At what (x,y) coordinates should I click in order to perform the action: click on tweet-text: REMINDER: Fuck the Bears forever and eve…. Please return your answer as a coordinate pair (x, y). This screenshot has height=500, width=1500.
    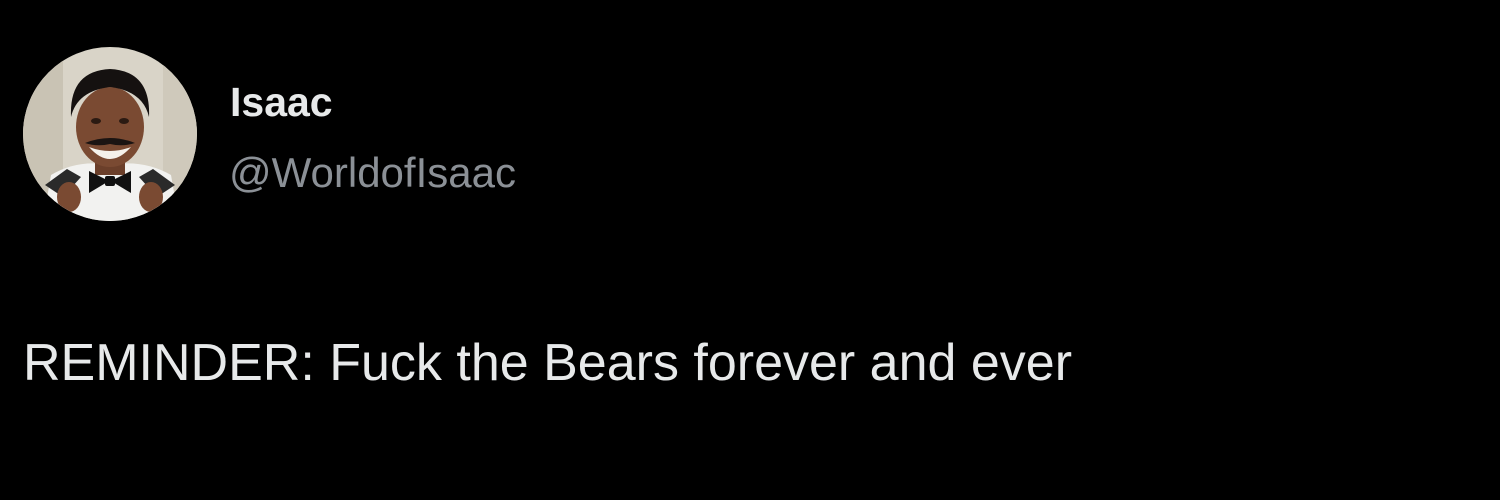
    Looking at the image, I should click on (548, 363).